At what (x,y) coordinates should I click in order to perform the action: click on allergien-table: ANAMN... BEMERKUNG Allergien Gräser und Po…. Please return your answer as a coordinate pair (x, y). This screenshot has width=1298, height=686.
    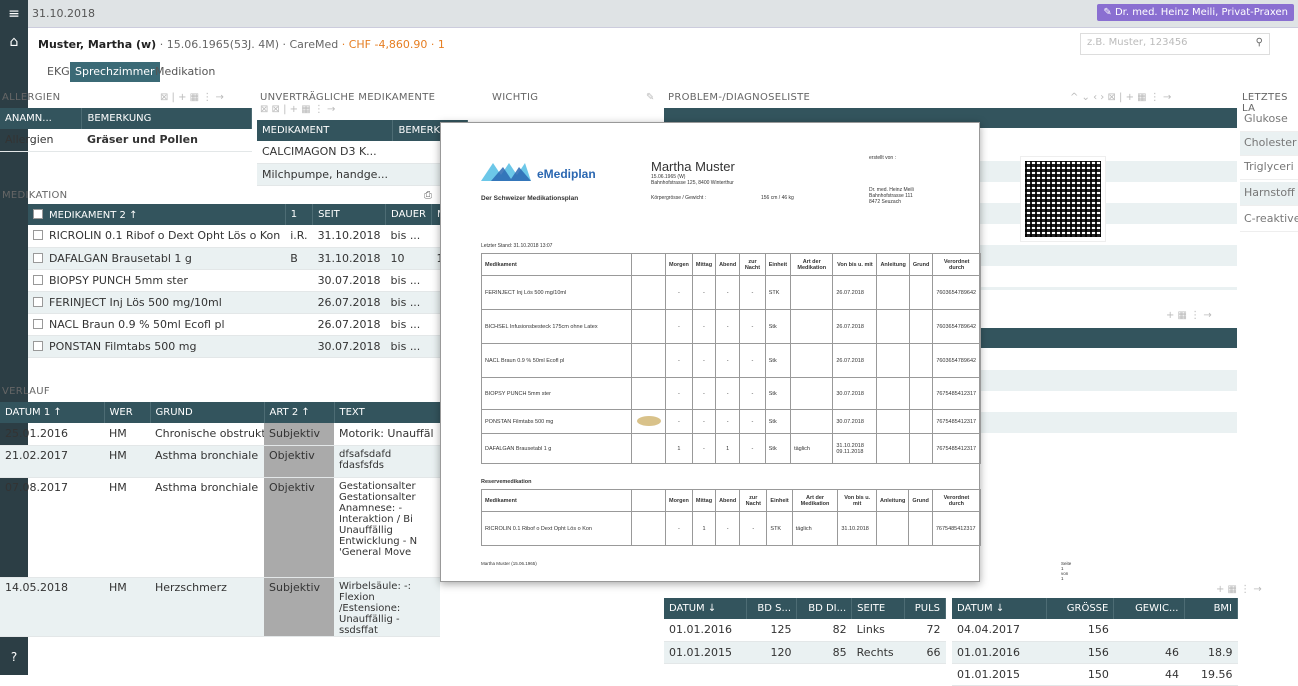
    Looking at the image, I should click on (126, 130).